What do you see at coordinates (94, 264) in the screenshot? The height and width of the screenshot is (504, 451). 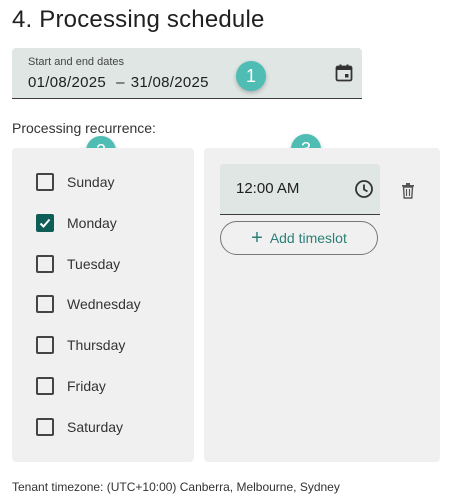 I see `day-label: Tuesday` at bounding box center [94, 264].